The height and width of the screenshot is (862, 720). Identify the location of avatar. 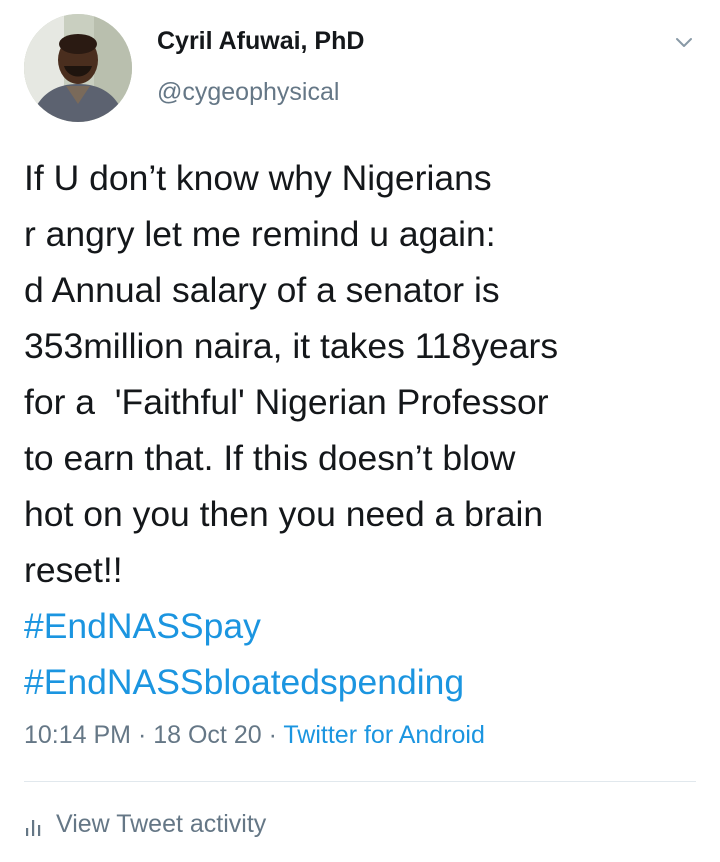
(78, 68).